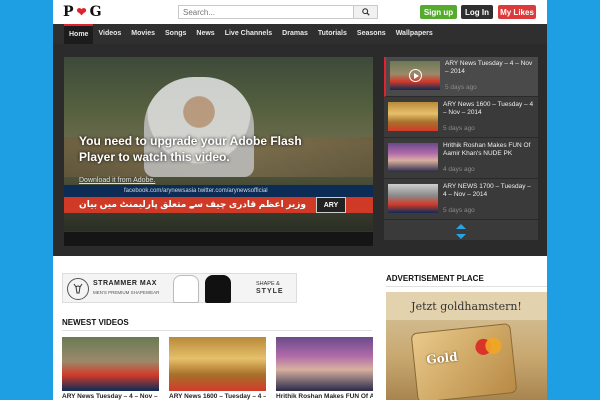 The image size is (600, 400). What do you see at coordinates (125, 283) in the screenshot?
I see `ad-brand-name: STRAMMER MAX` at bounding box center [125, 283].